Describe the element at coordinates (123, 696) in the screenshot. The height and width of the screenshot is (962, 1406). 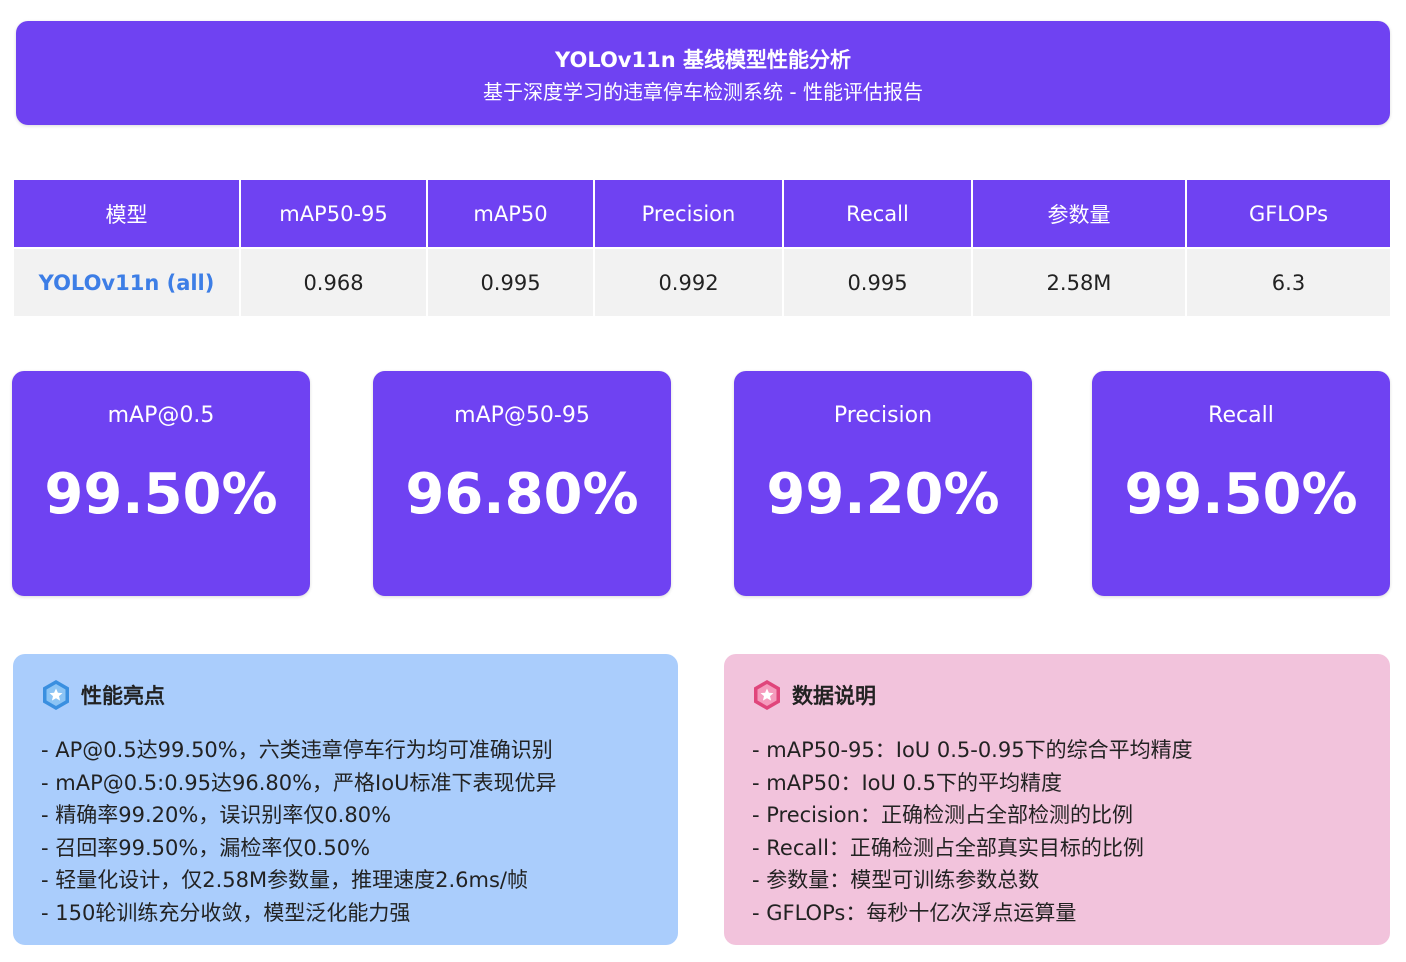
I see `highlights-title-text: 性能亮点` at that location.